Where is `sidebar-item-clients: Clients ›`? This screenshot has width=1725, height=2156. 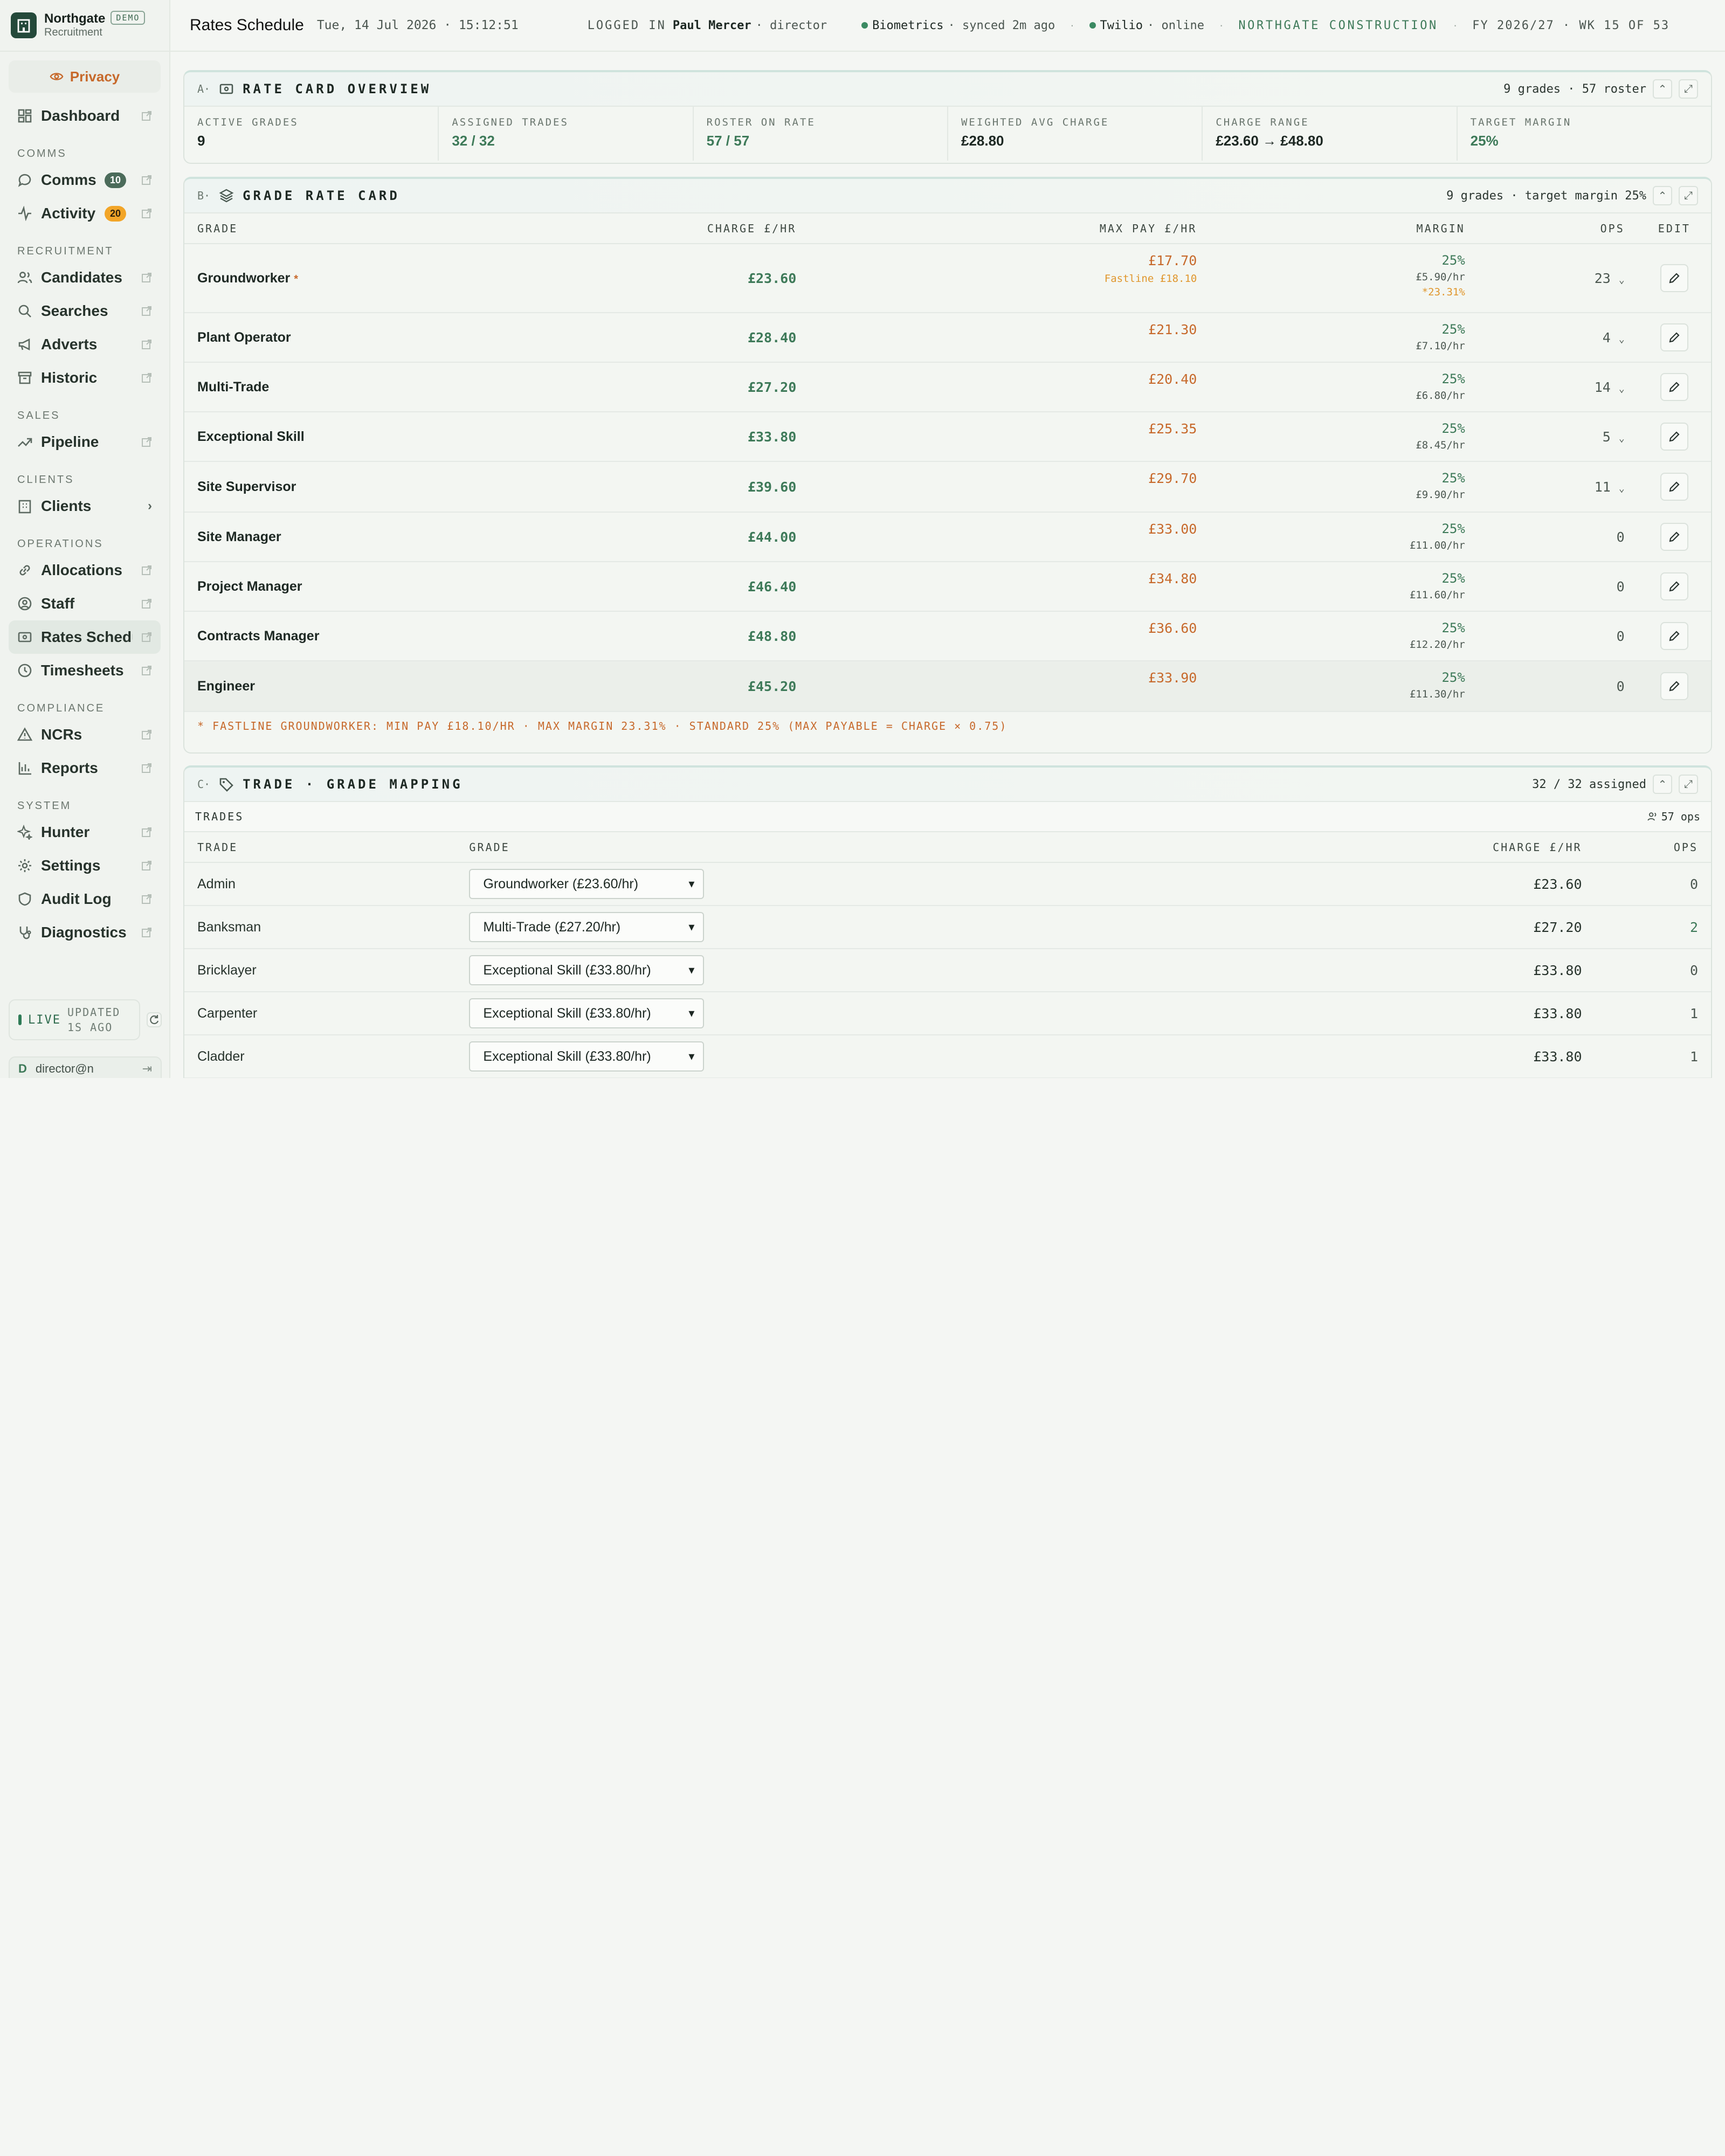
sidebar-item-clients: Clients › is located at coordinates (85, 506).